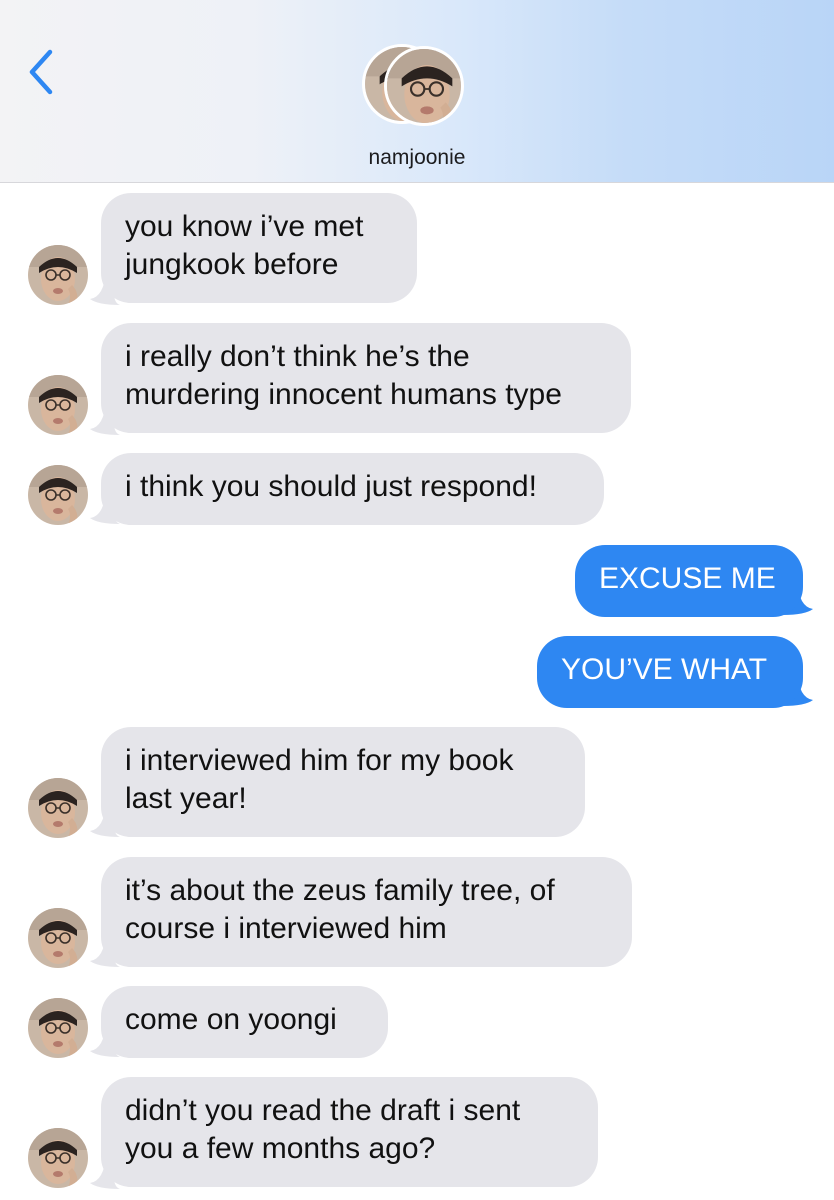 The width and height of the screenshot is (834, 1200). I want to click on back-button, so click(42, 72).